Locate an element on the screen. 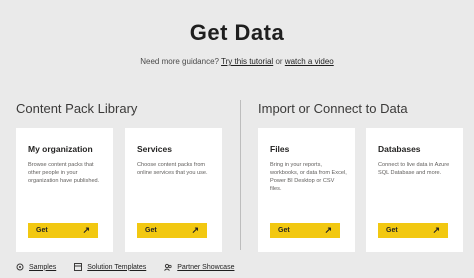  card-title: Files is located at coordinates (280, 149).